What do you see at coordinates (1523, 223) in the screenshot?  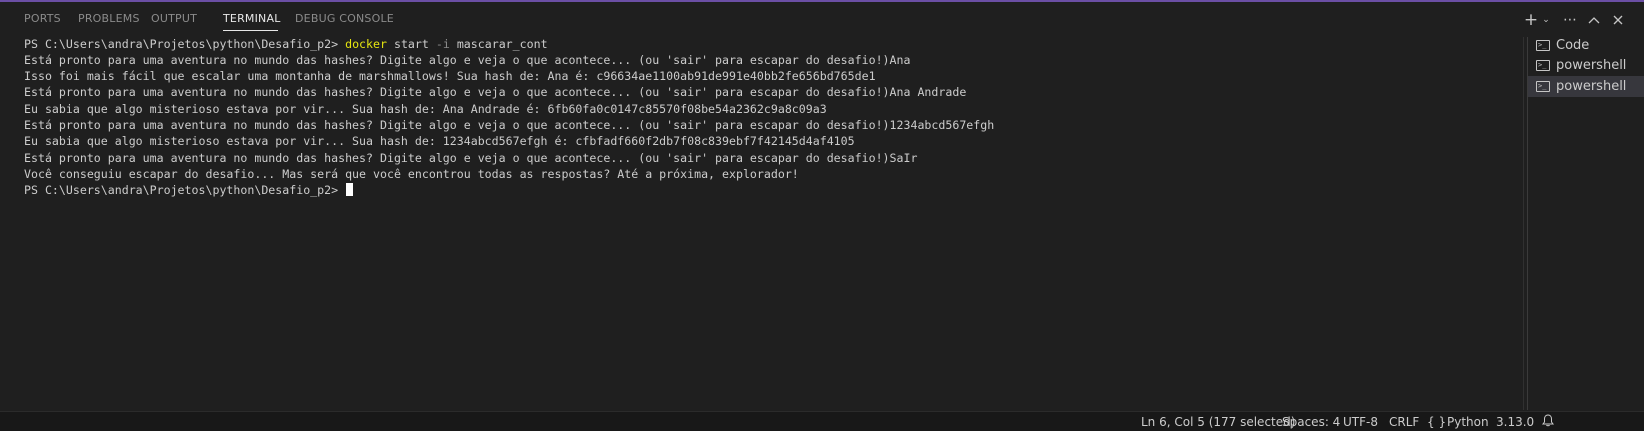 I see `terminal-scrollbar` at bounding box center [1523, 223].